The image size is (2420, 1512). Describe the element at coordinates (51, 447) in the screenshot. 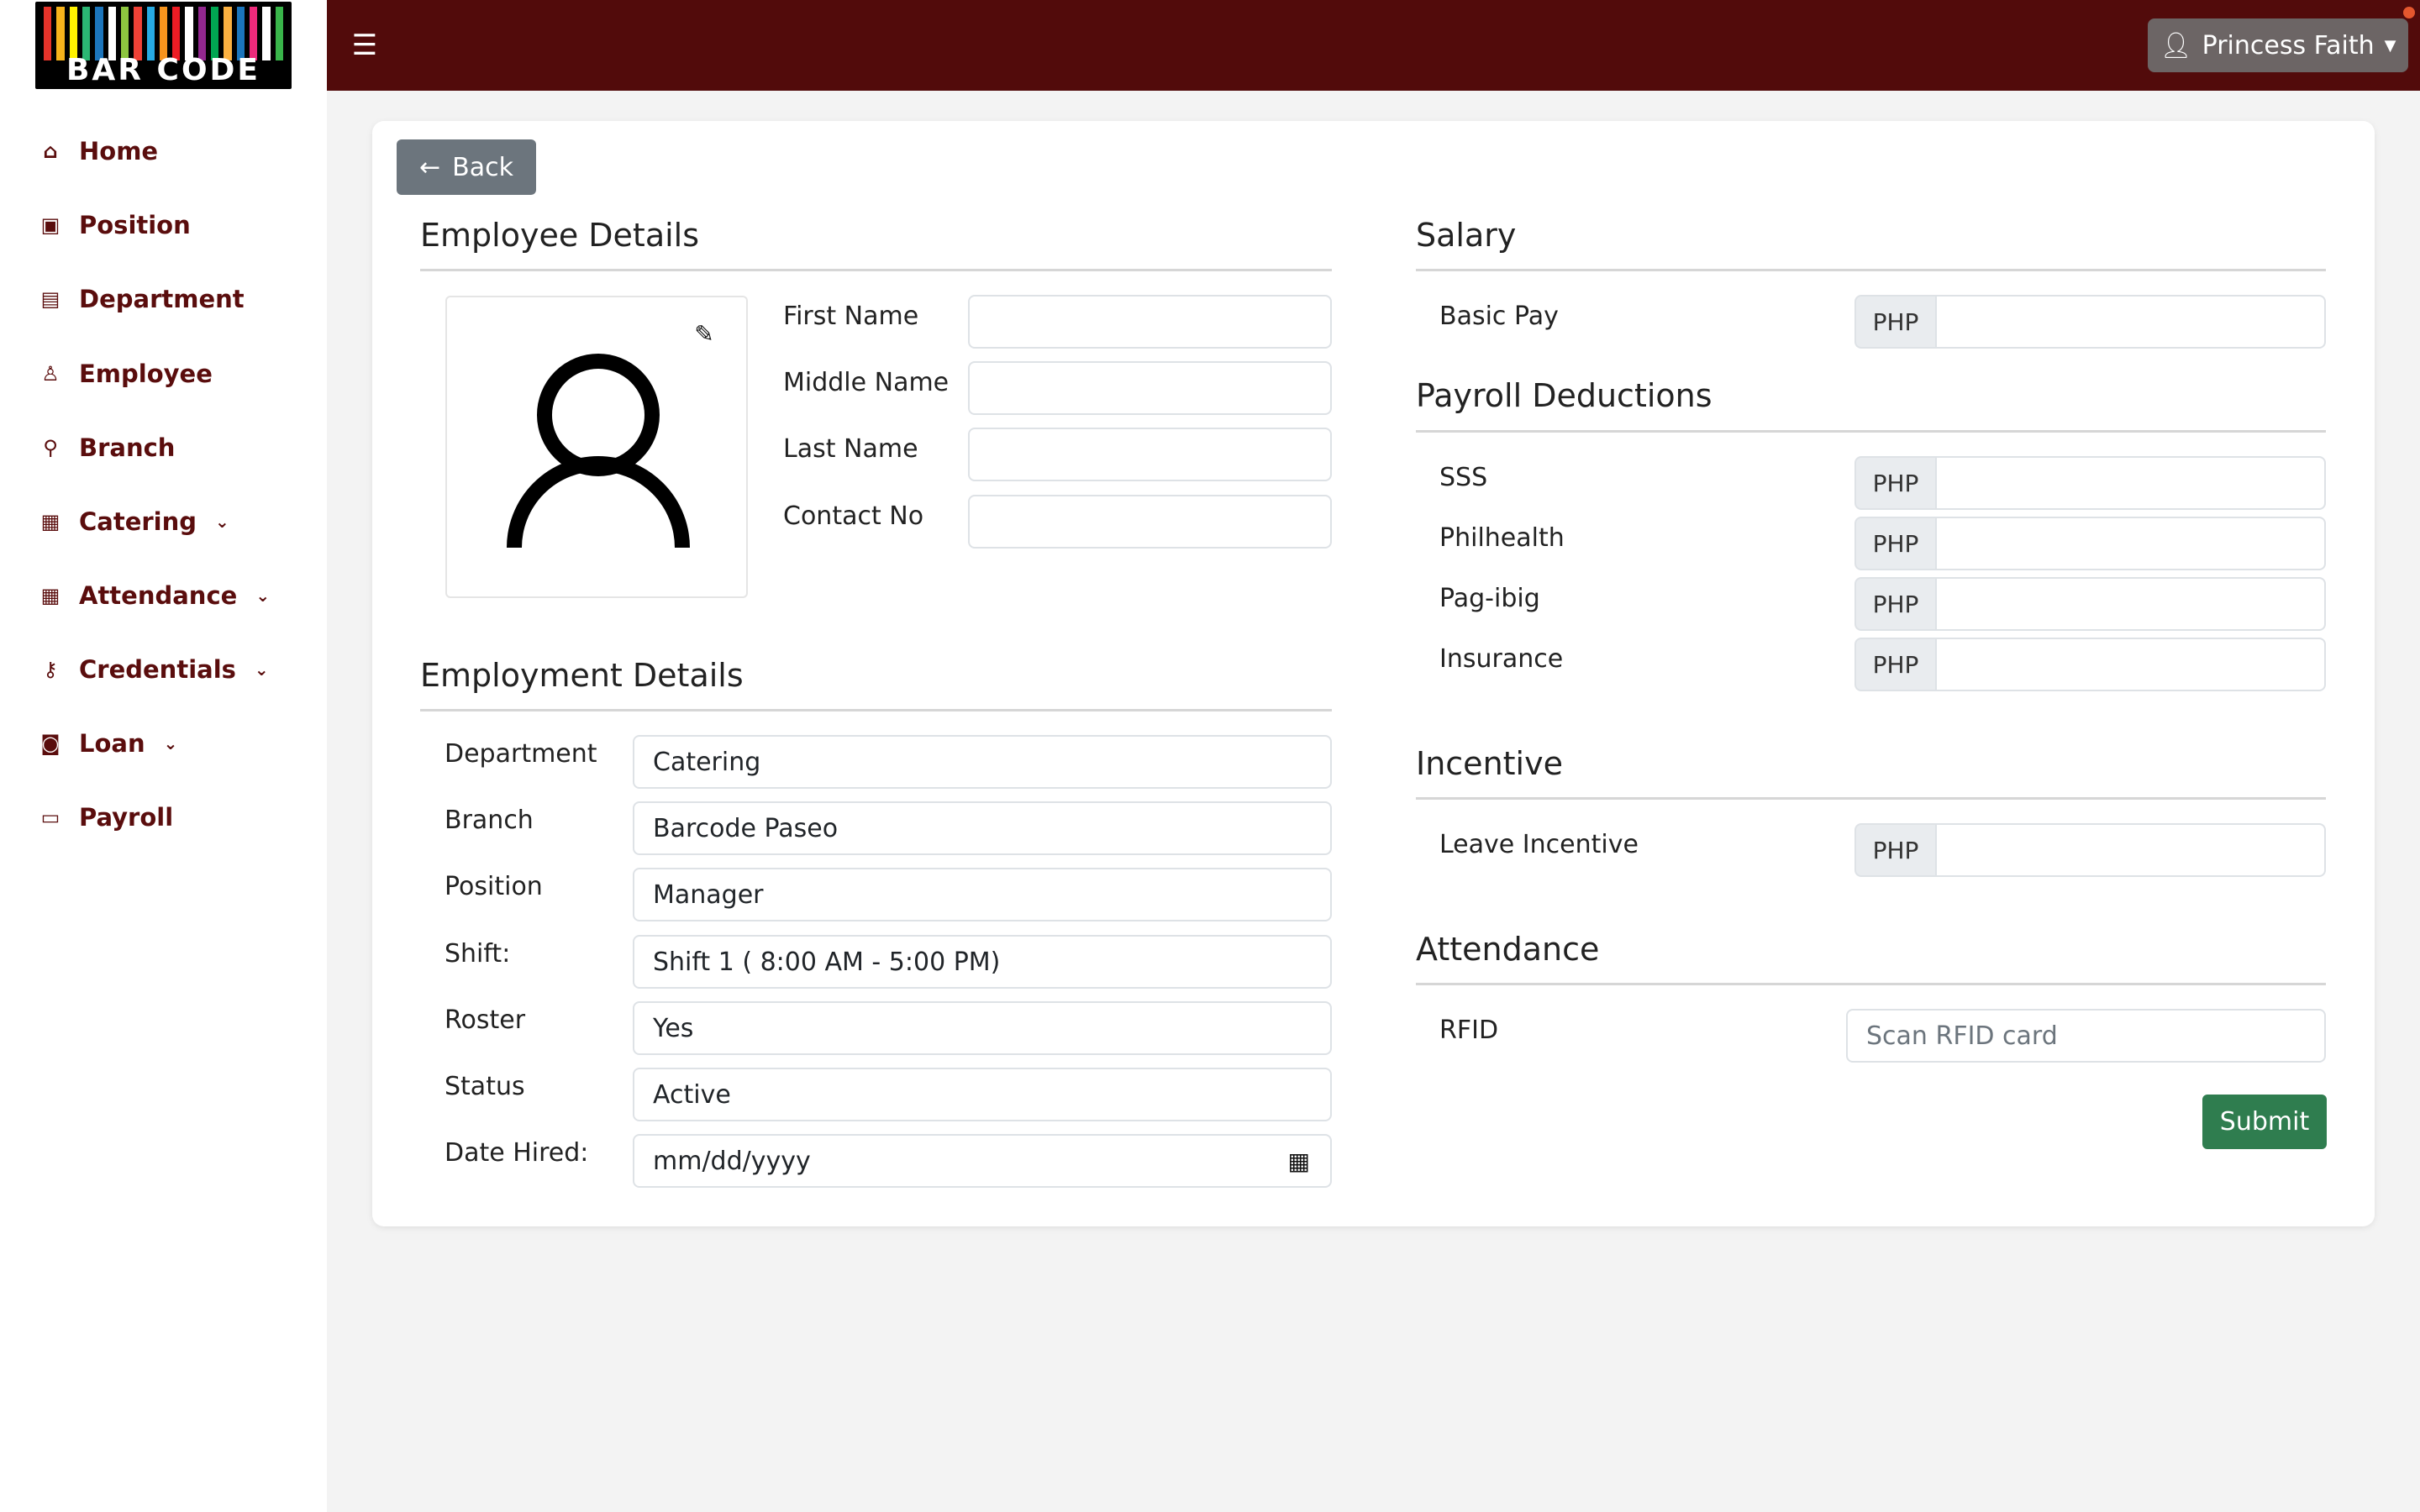

I see `branch-icon: ⚲` at that location.